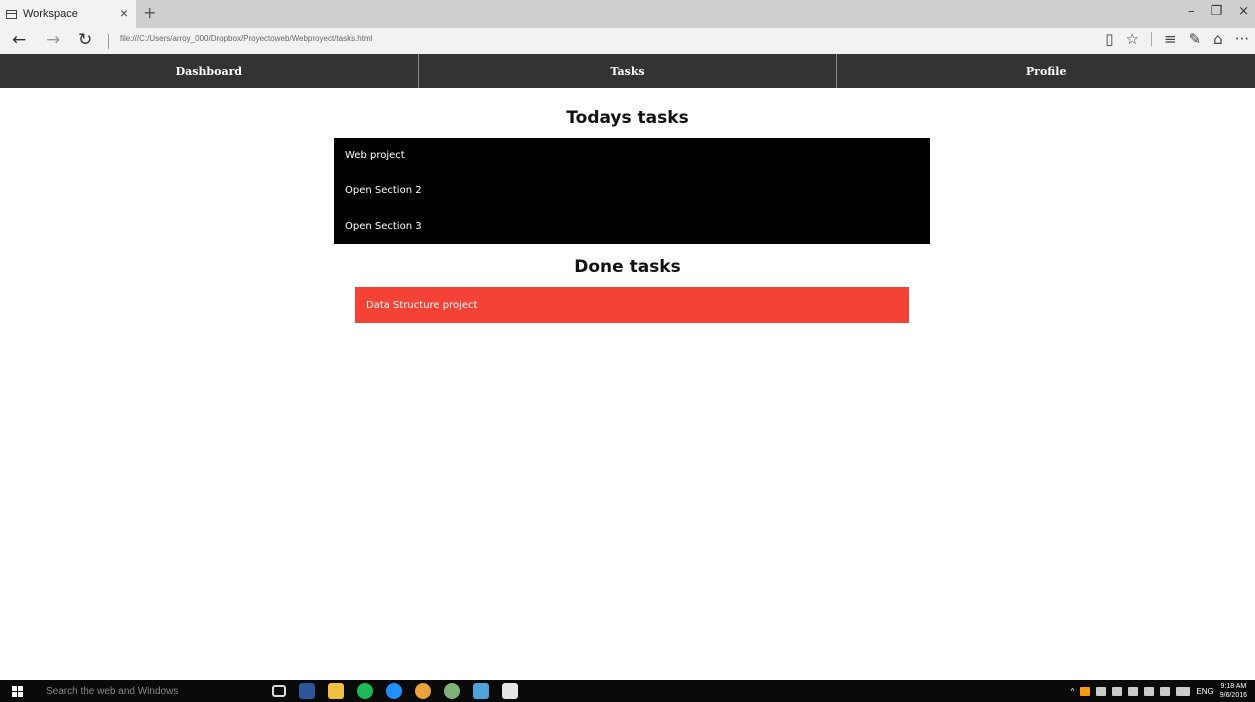 The height and width of the screenshot is (702, 1255). I want to click on word-icon, so click(307, 691).